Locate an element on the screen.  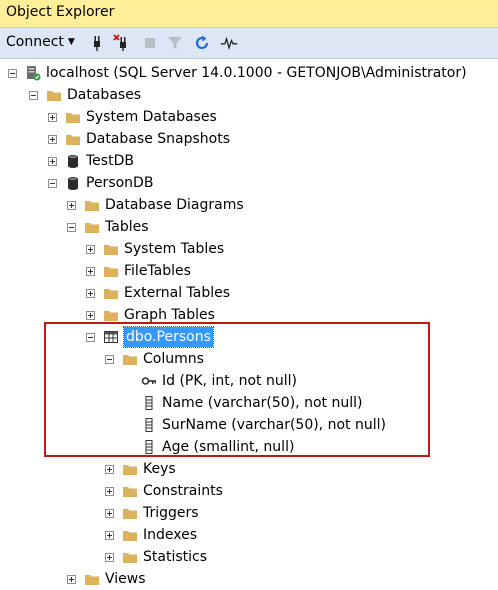
tree-label-column-id: Id (PK, int, not null) is located at coordinates (229, 381).